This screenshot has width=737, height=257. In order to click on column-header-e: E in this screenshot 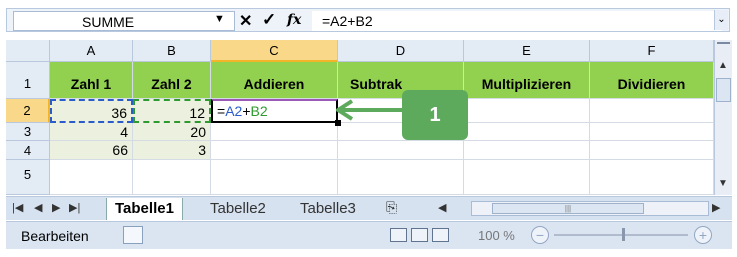, I will do `click(527, 51)`.